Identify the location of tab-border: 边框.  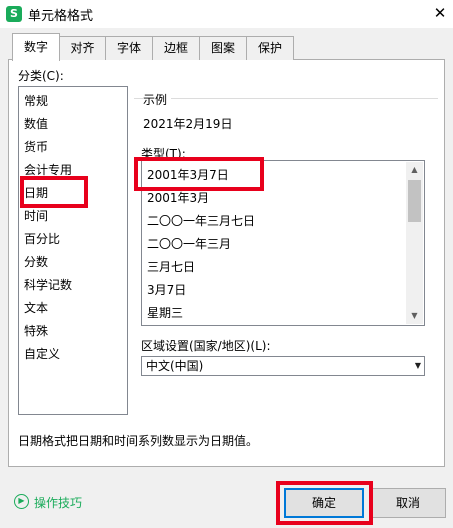
(176, 48).